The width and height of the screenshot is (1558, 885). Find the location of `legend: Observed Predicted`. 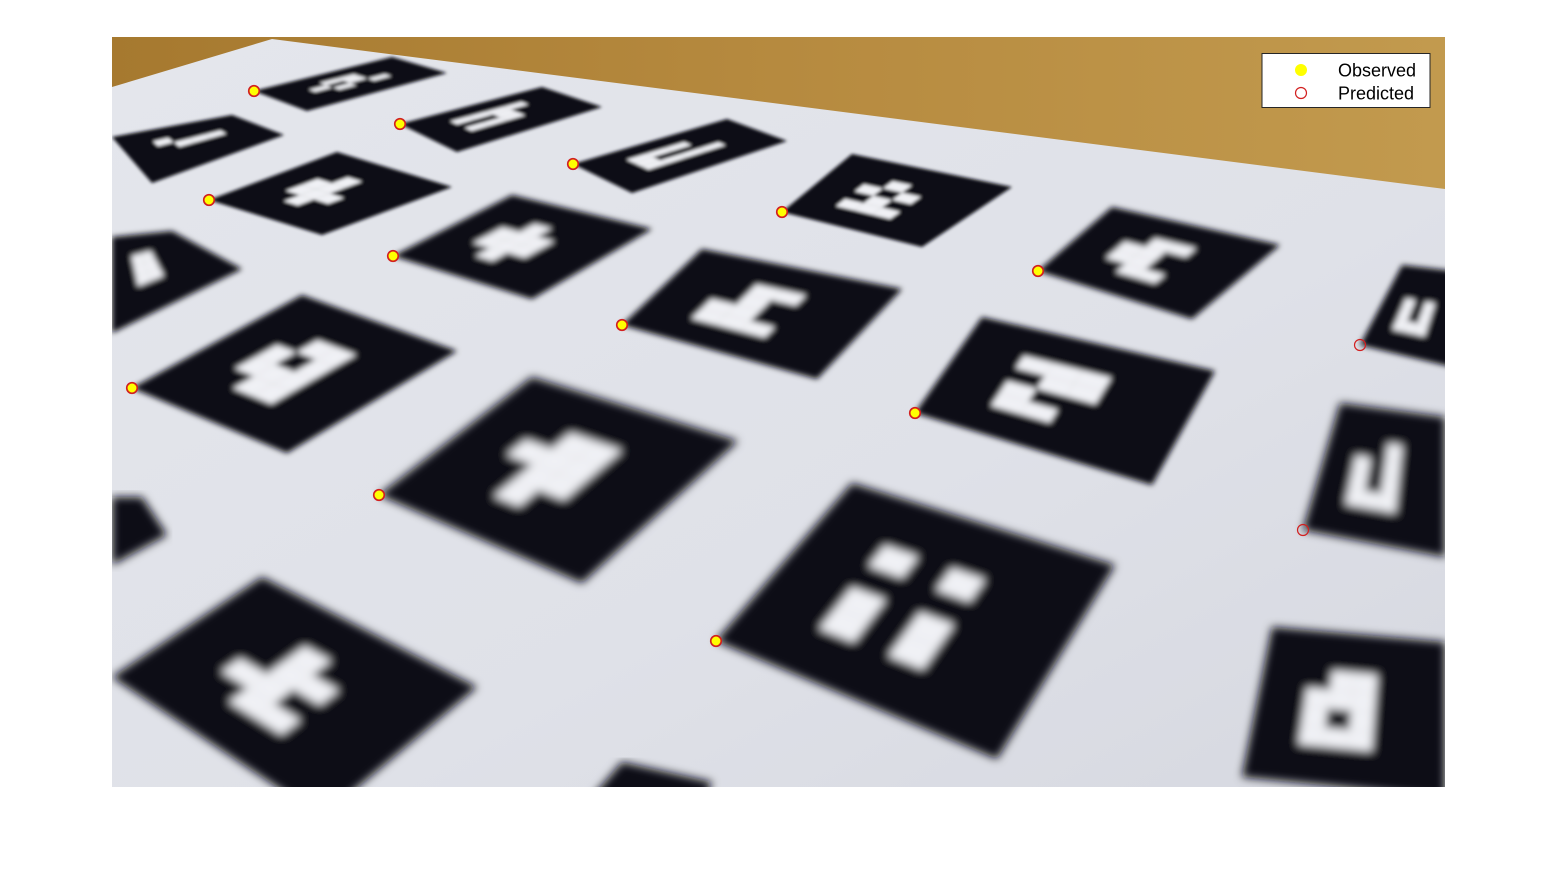

legend: Observed Predicted is located at coordinates (1346, 80).